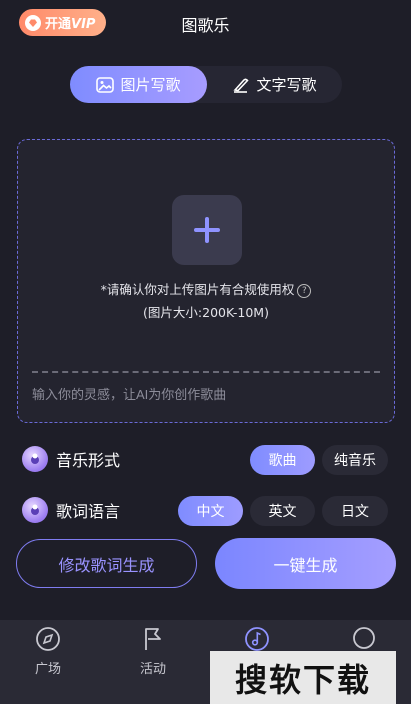 The image size is (411, 704). Describe the element at coordinates (286, 85) in the screenshot. I see `tab-text-song-label: 文字写歌` at that location.